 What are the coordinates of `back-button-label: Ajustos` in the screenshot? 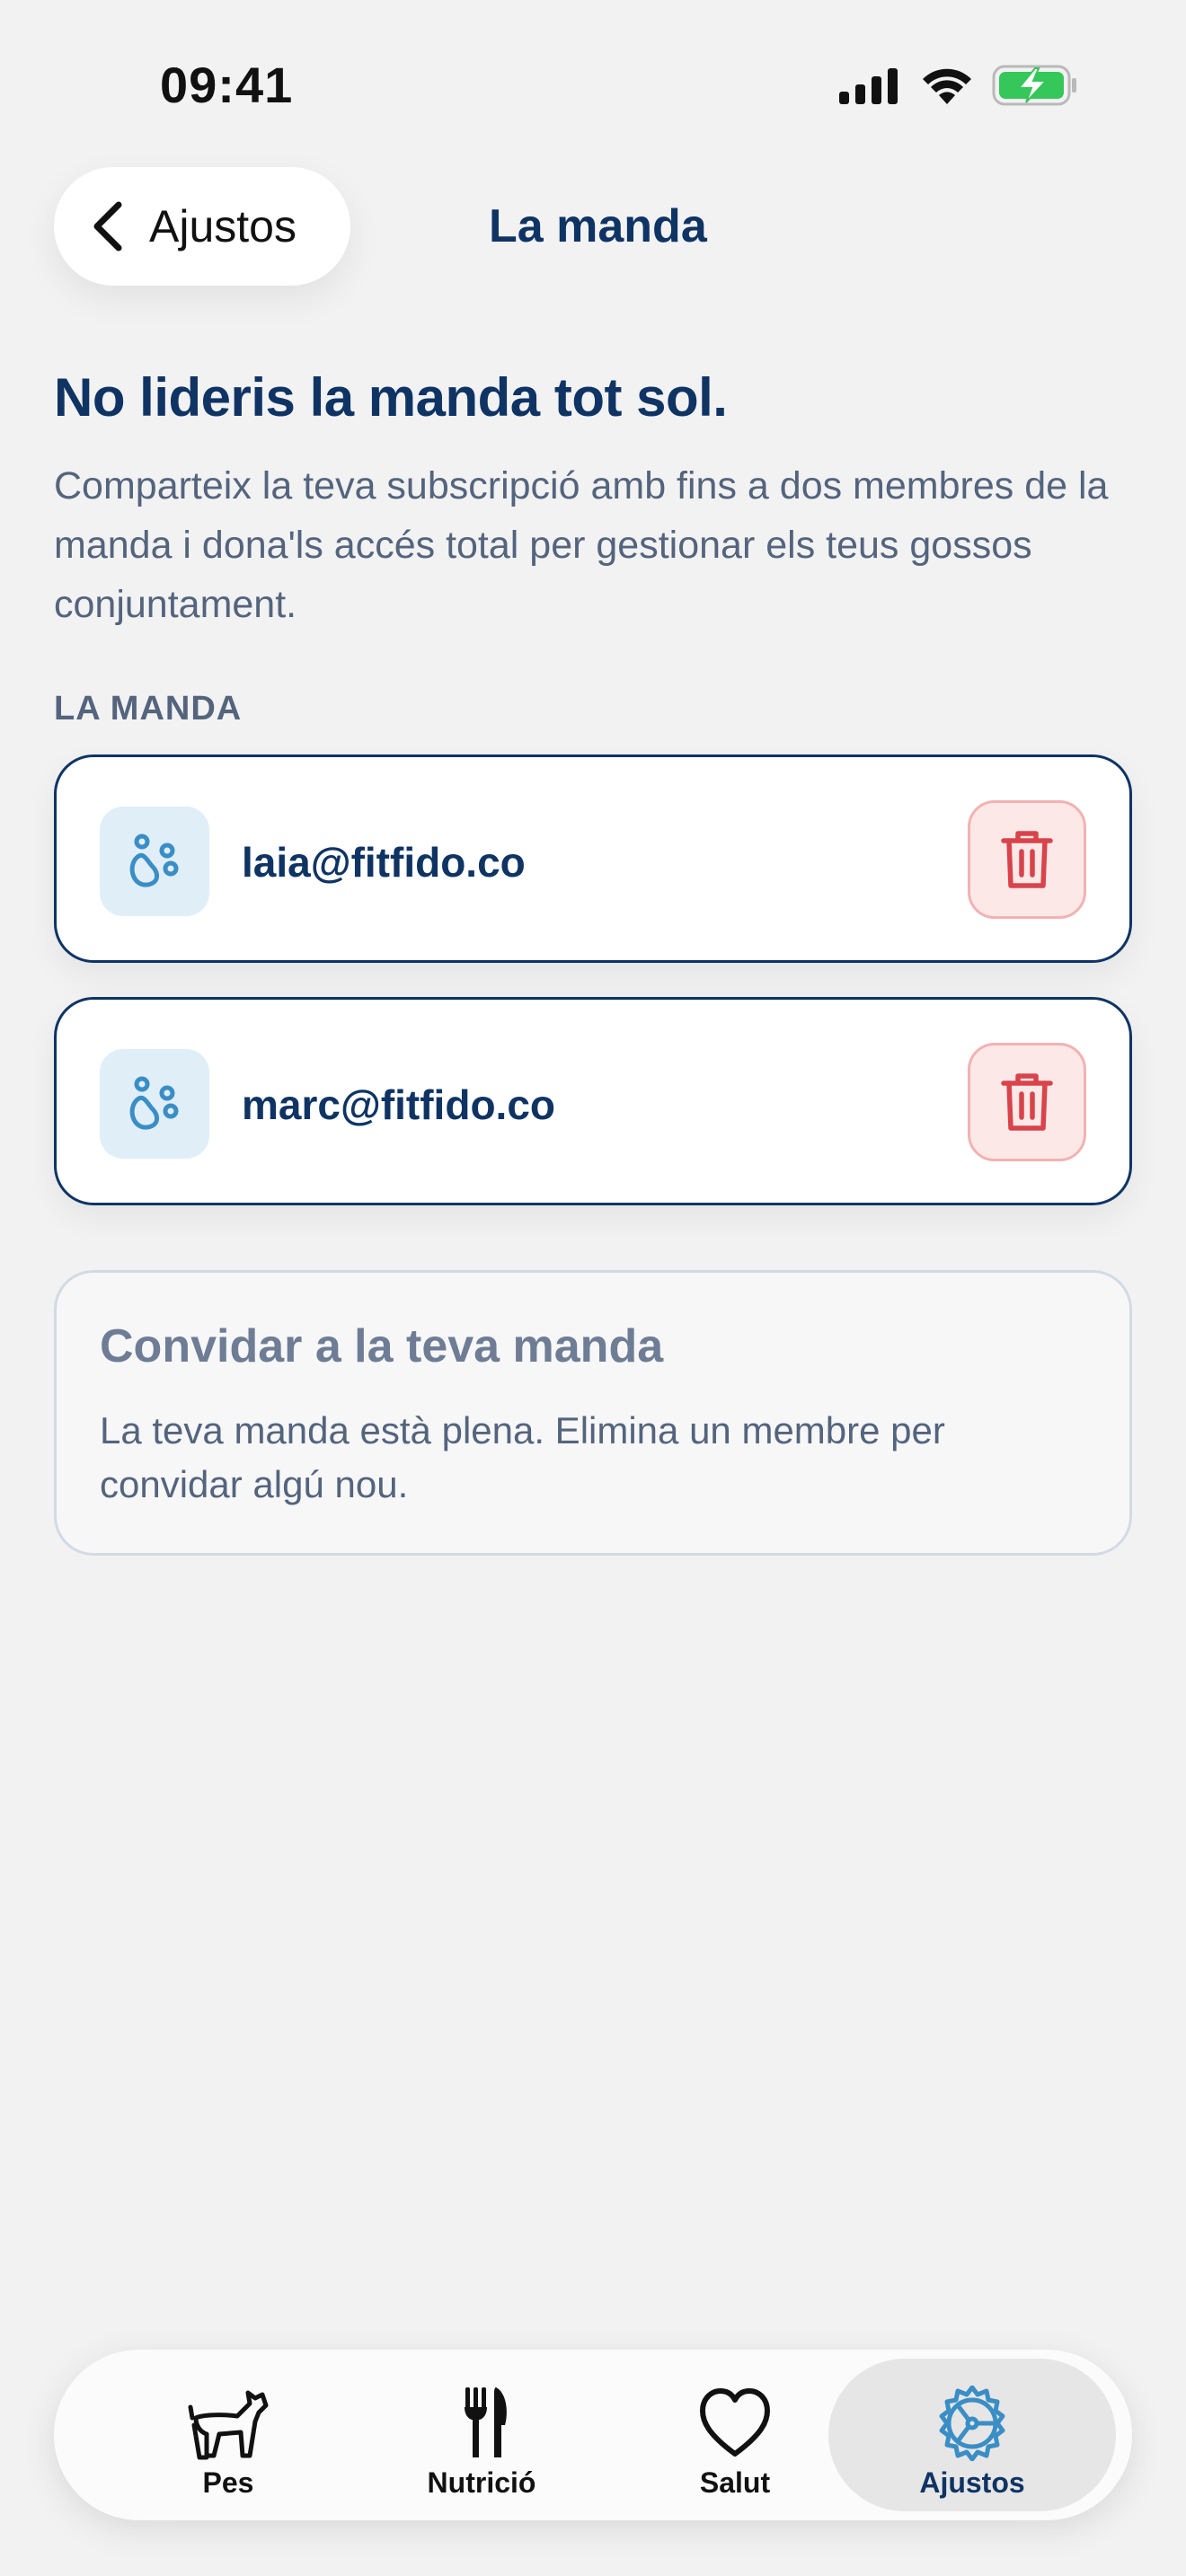 It's located at (222, 226).